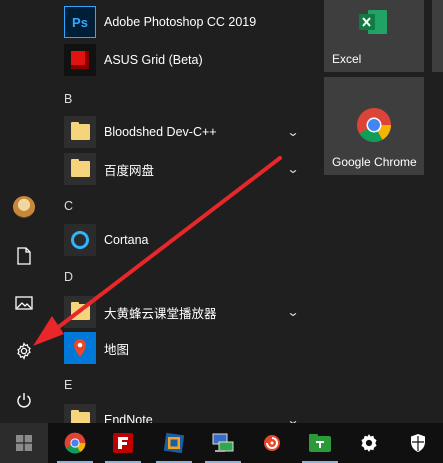 This screenshot has height=463, width=443. I want to click on pictures-button, so click(24, 303).